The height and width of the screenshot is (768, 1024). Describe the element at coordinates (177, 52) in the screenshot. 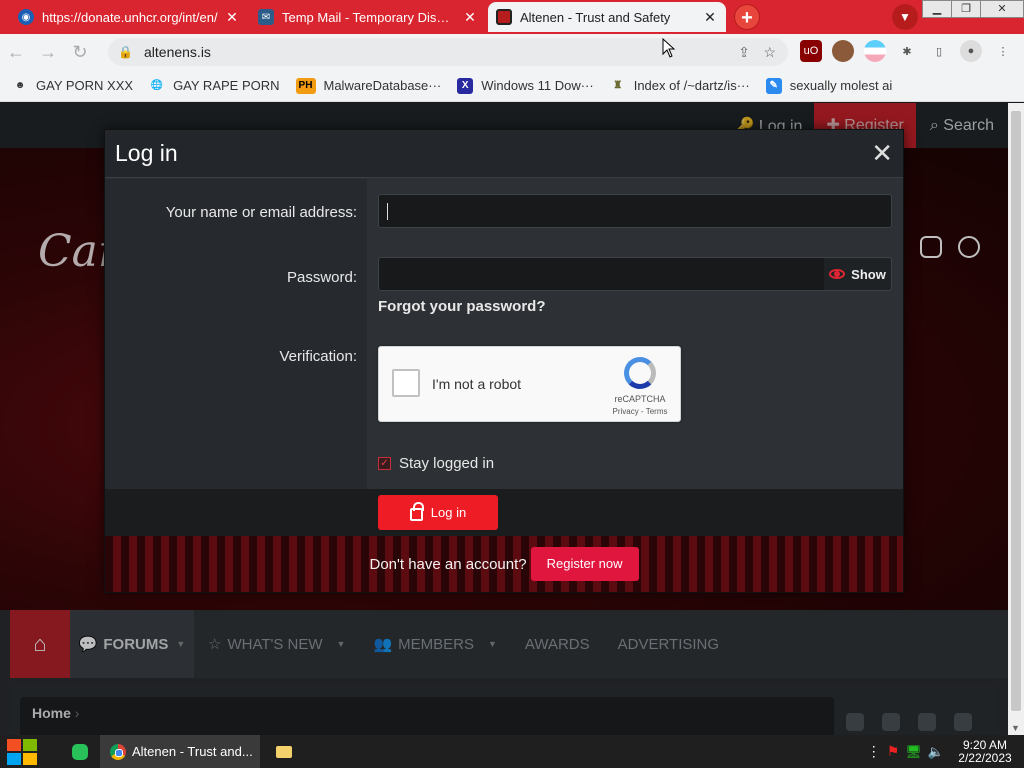

I see `url-text: altenens.is` at that location.